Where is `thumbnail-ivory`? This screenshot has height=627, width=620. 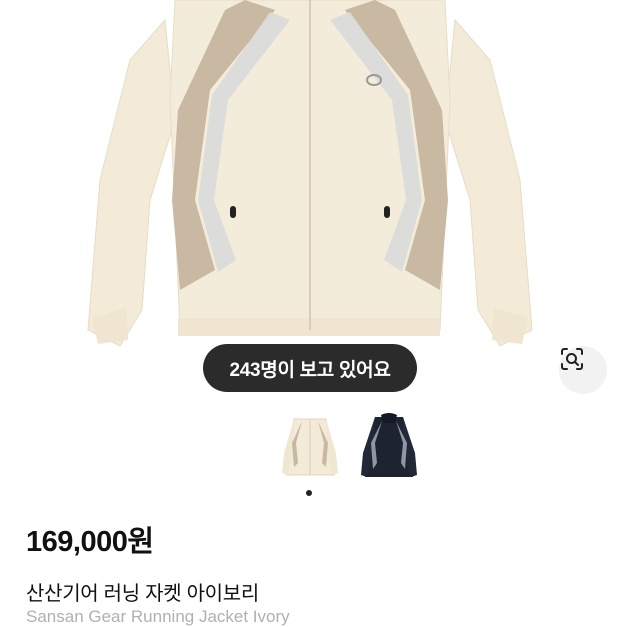
thumbnail-ivory is located at coordinates (310, 448).